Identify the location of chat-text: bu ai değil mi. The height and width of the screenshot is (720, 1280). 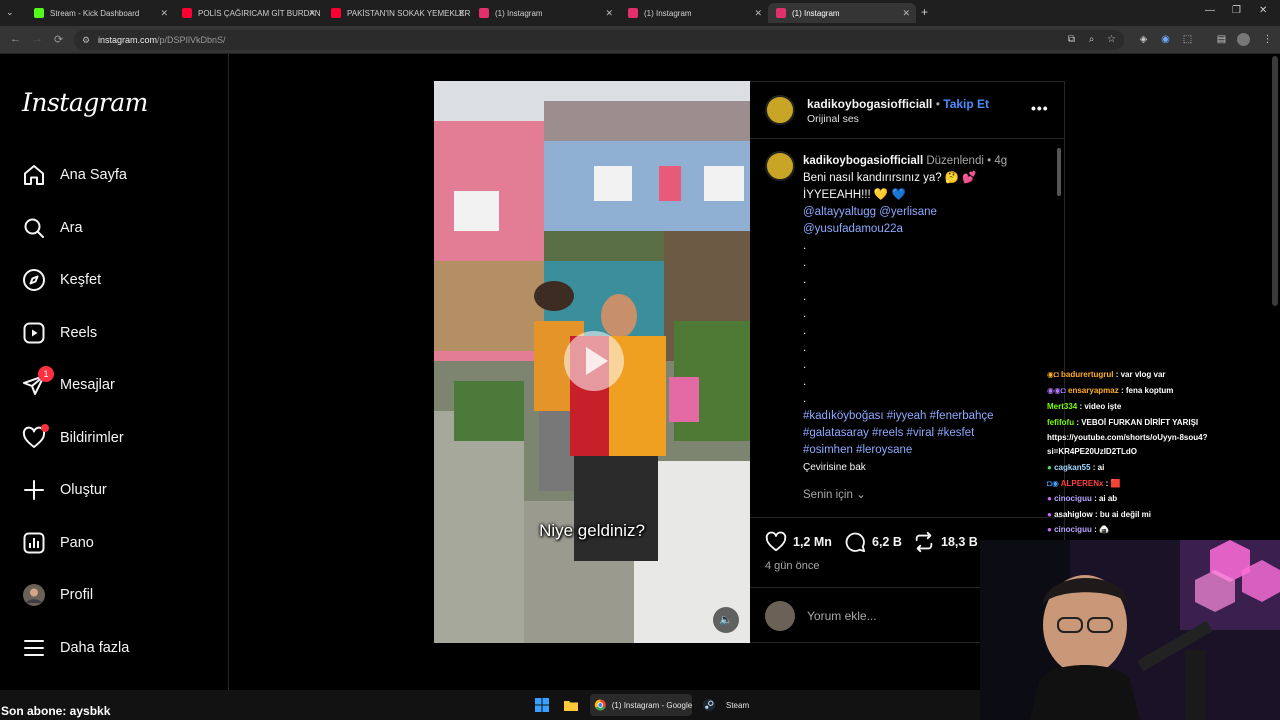
(1125, 514).